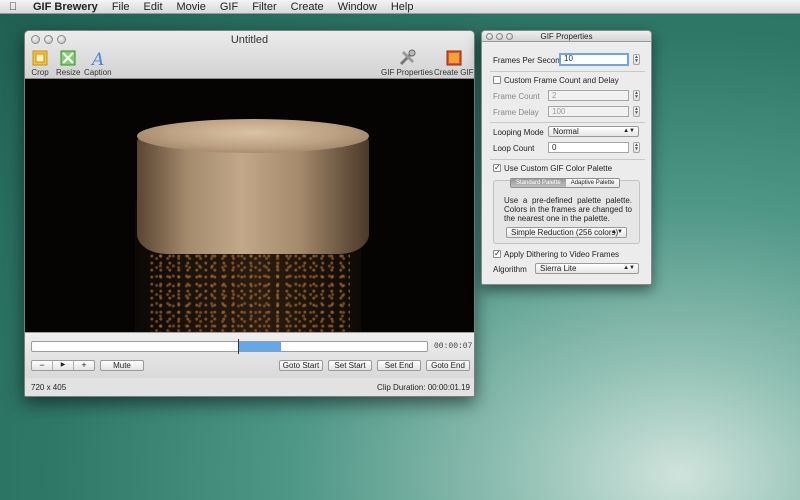  What do you see at coordinates (636, 111) in the screenshot?
I see `frame-delay-stepper: ▲ ▼` at bounding box center [636, 111].